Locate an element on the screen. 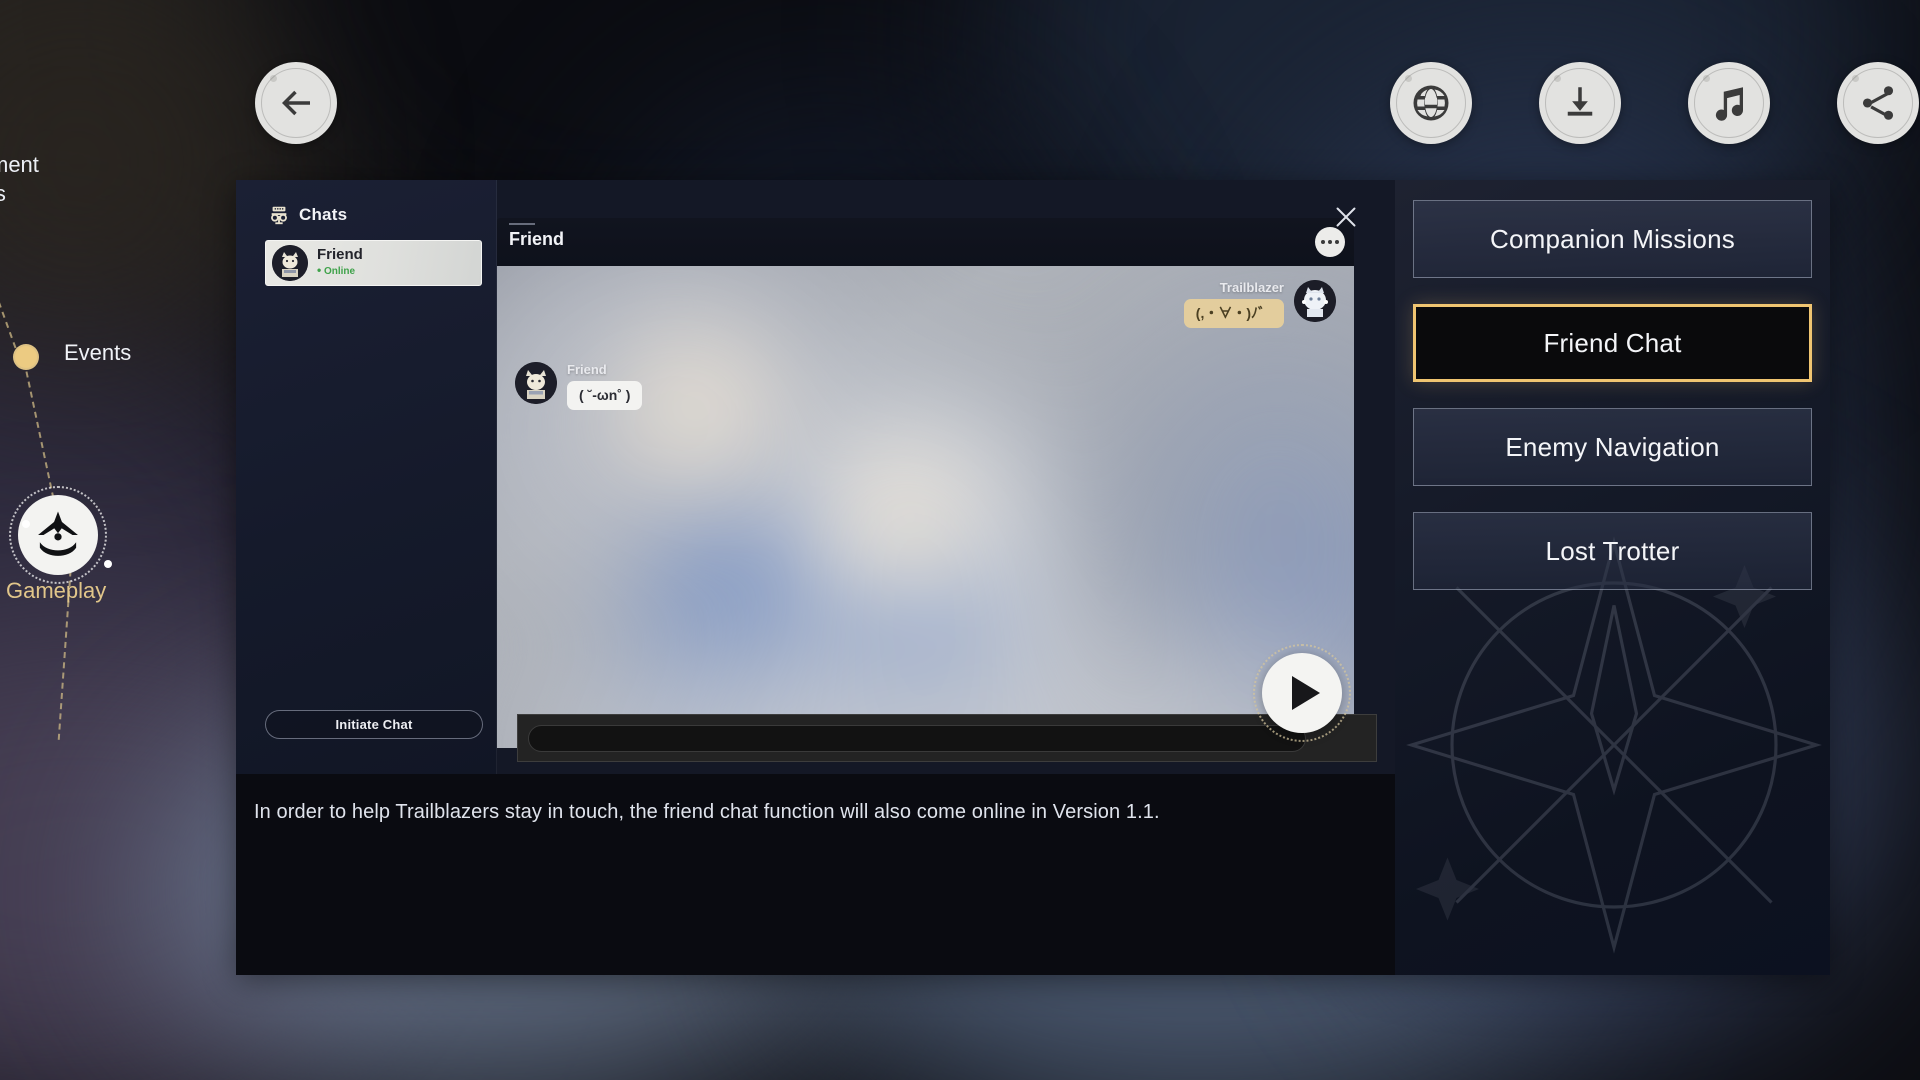 The width and height of the screenshot is (1920, 1080). initiate-chat-button: Initiate Chat is located at coordinates (374, 724).